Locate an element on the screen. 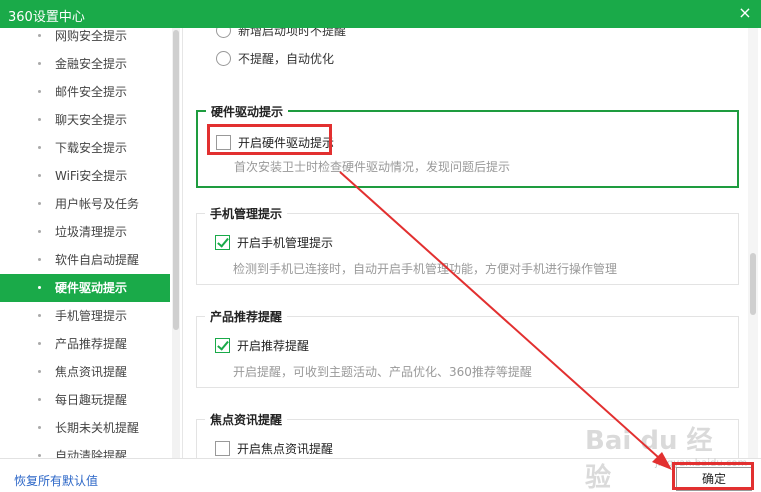 Image resolution: width=761 pixels, height=492 pixels. sidebar-item-product: 产品推荐提醒 is located at coordinates (85, 344).